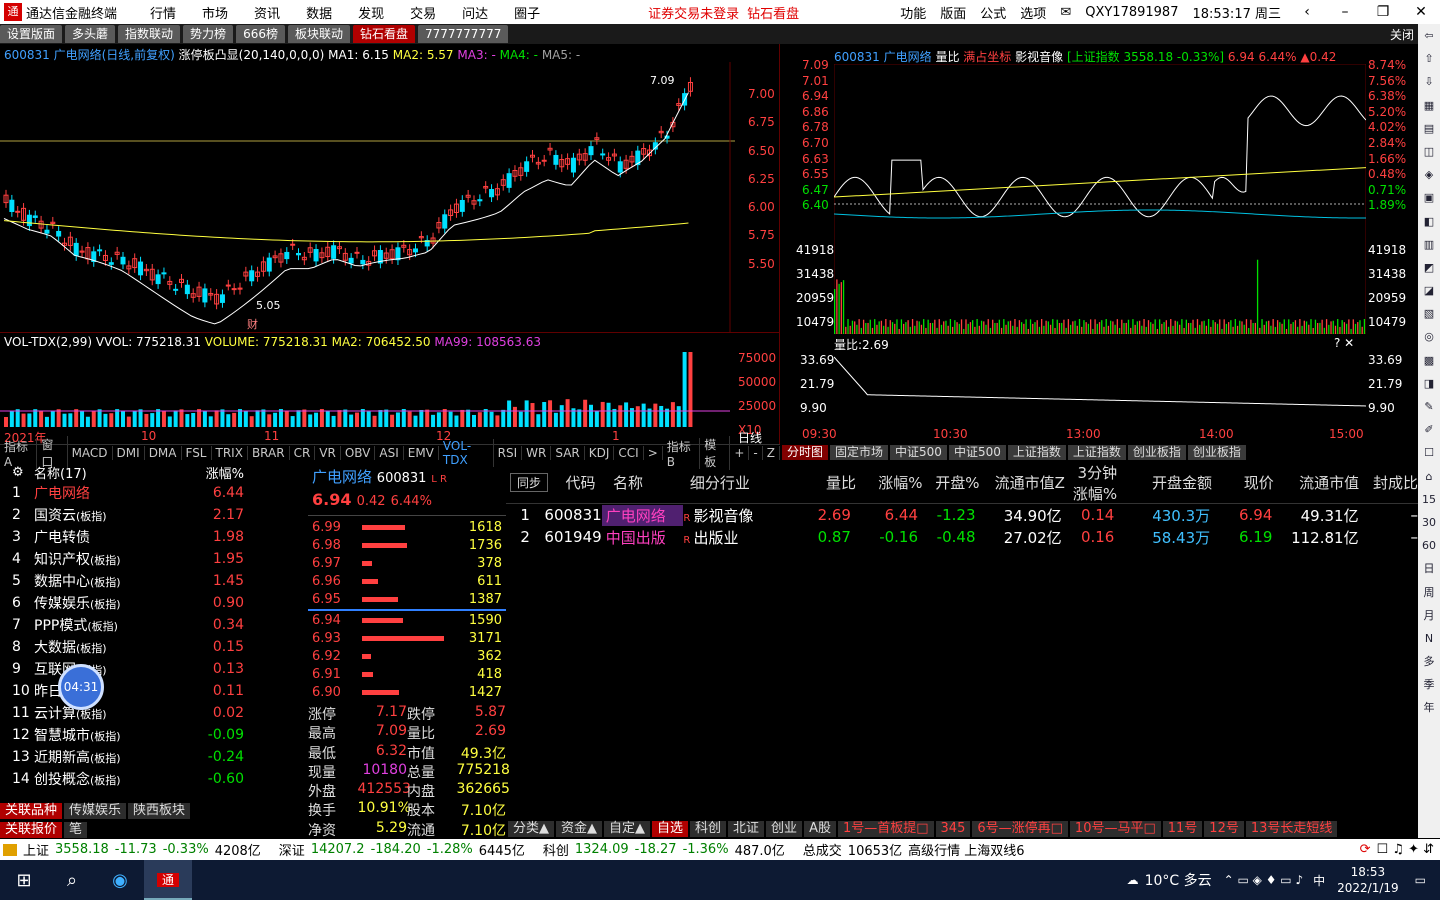 This screenshot has width=1440, height=900. Describe the element at coordinates (1291, 829) in the screenshot. I see `category-tab: 13号长走短线` at that location.